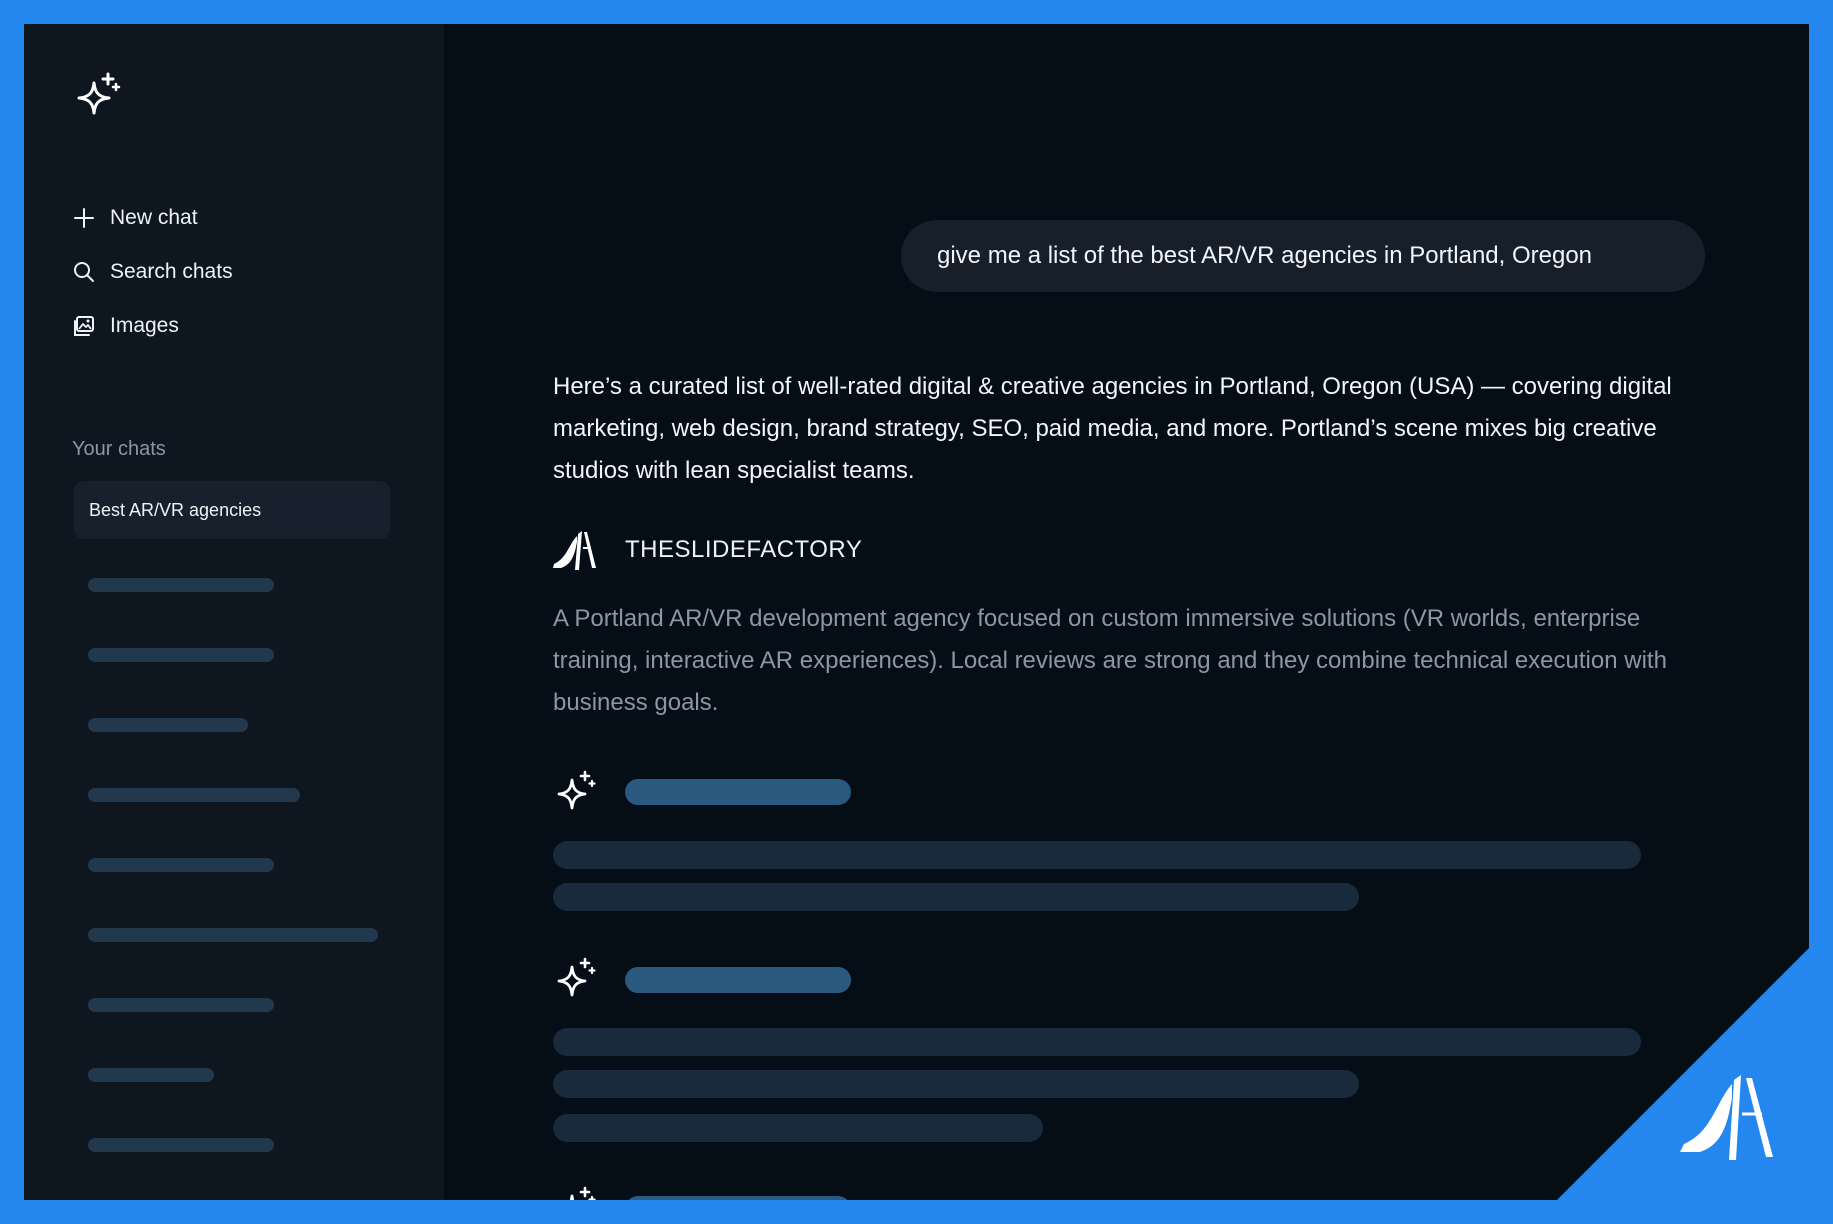 Image resolution: width=1833 pixels, height=1224 pixels. What do you see at coordinates (119, 449) in the screenshot?
I see `your-chats-heading: Your chats` at bounding box center [119, 449].